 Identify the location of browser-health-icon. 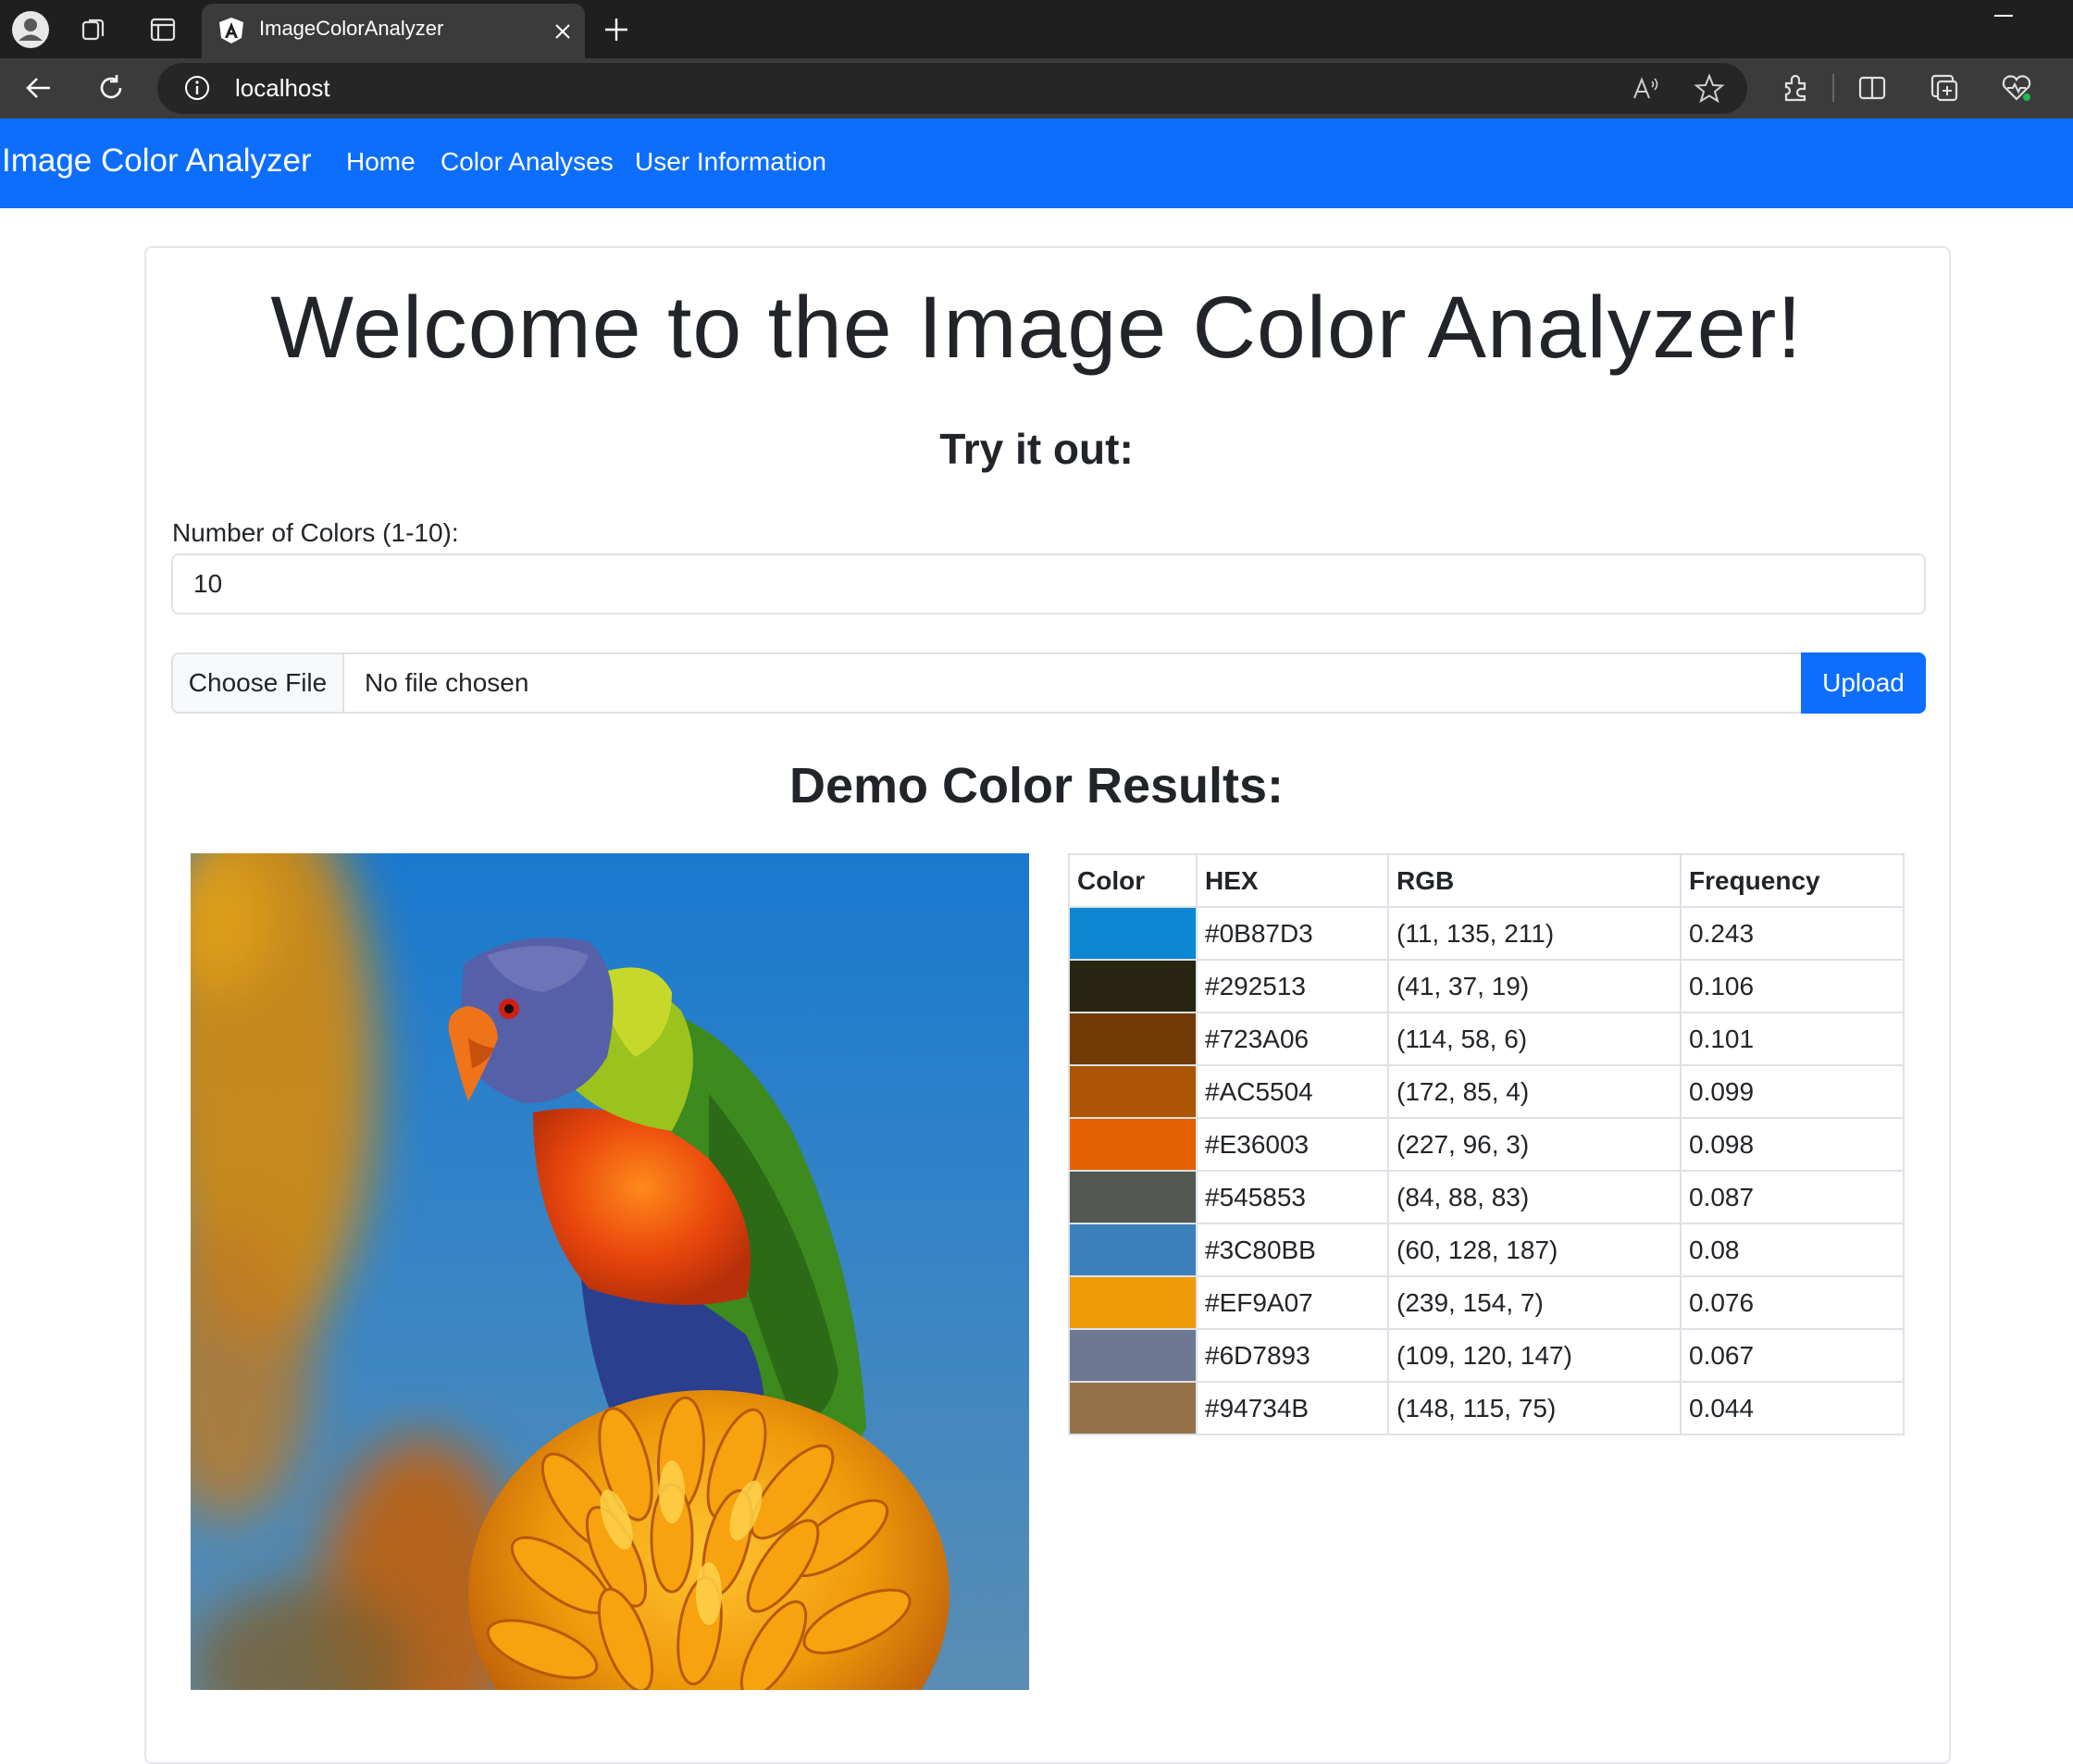
(2017, 88).